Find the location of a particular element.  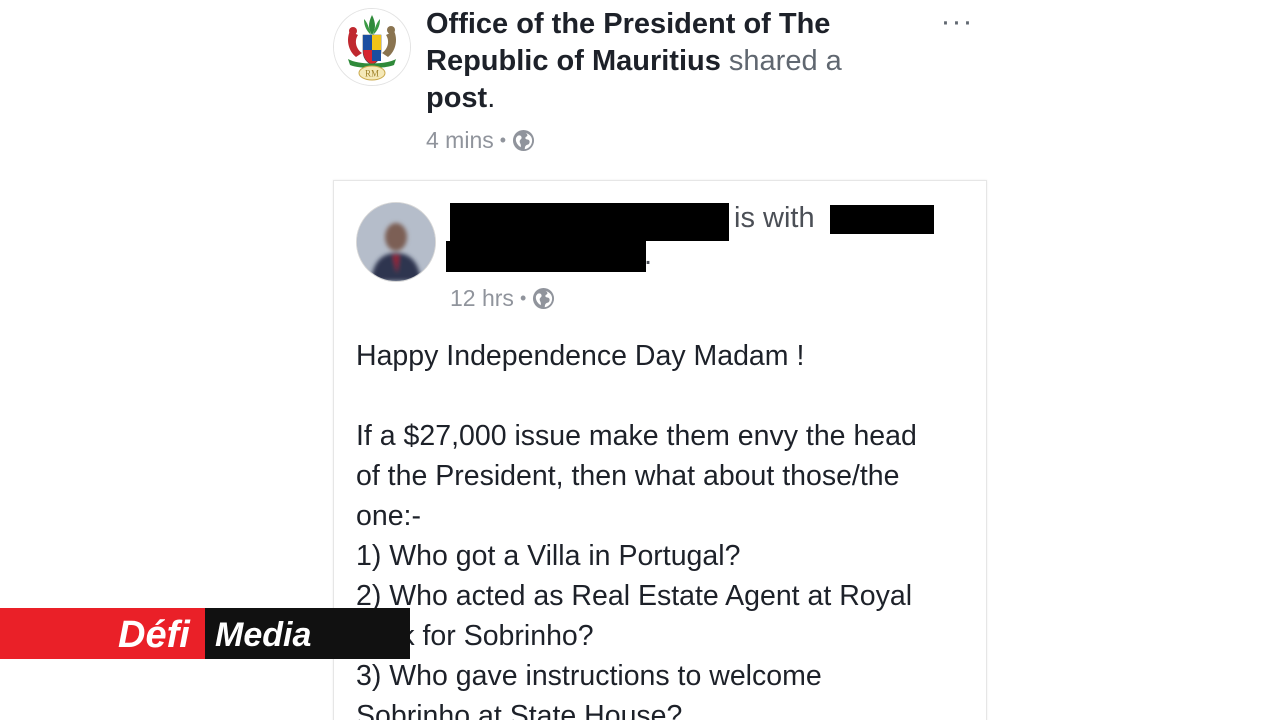

watermark-brand-media: Media is located at coordinates (263, 635).